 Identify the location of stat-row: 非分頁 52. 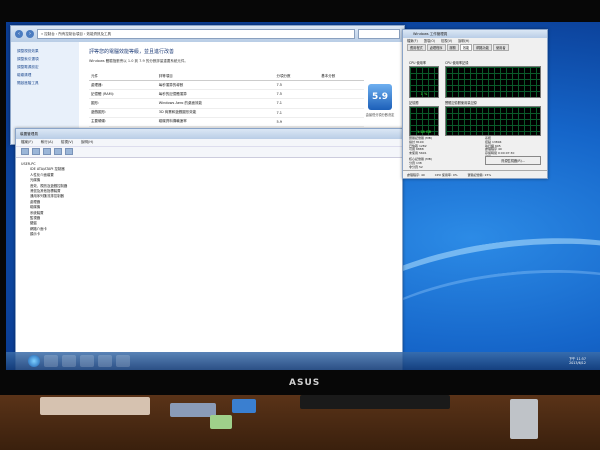
(420, 167).